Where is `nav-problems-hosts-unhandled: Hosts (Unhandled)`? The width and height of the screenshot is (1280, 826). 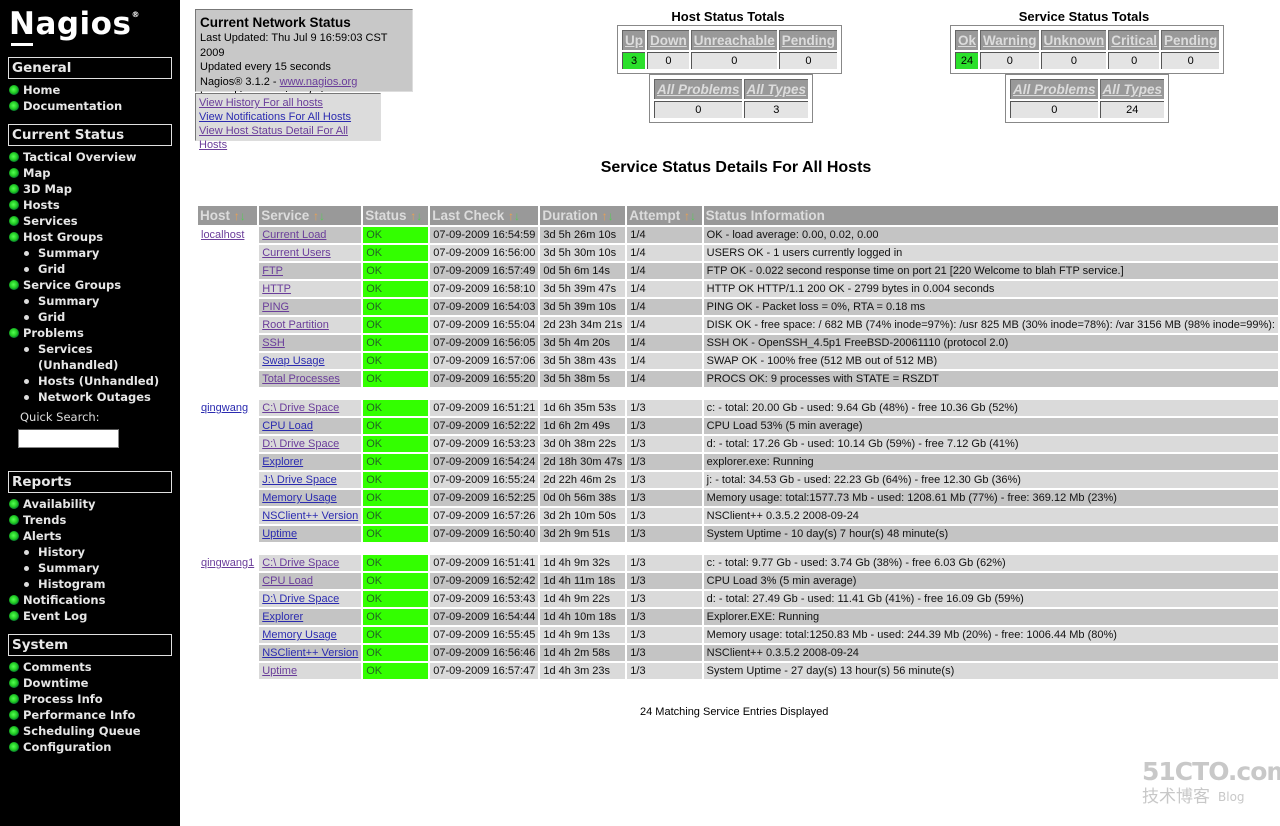 nav-problems-hosts-unhandled: Hosts (Unhandled) is located at coordinates (84, 381).